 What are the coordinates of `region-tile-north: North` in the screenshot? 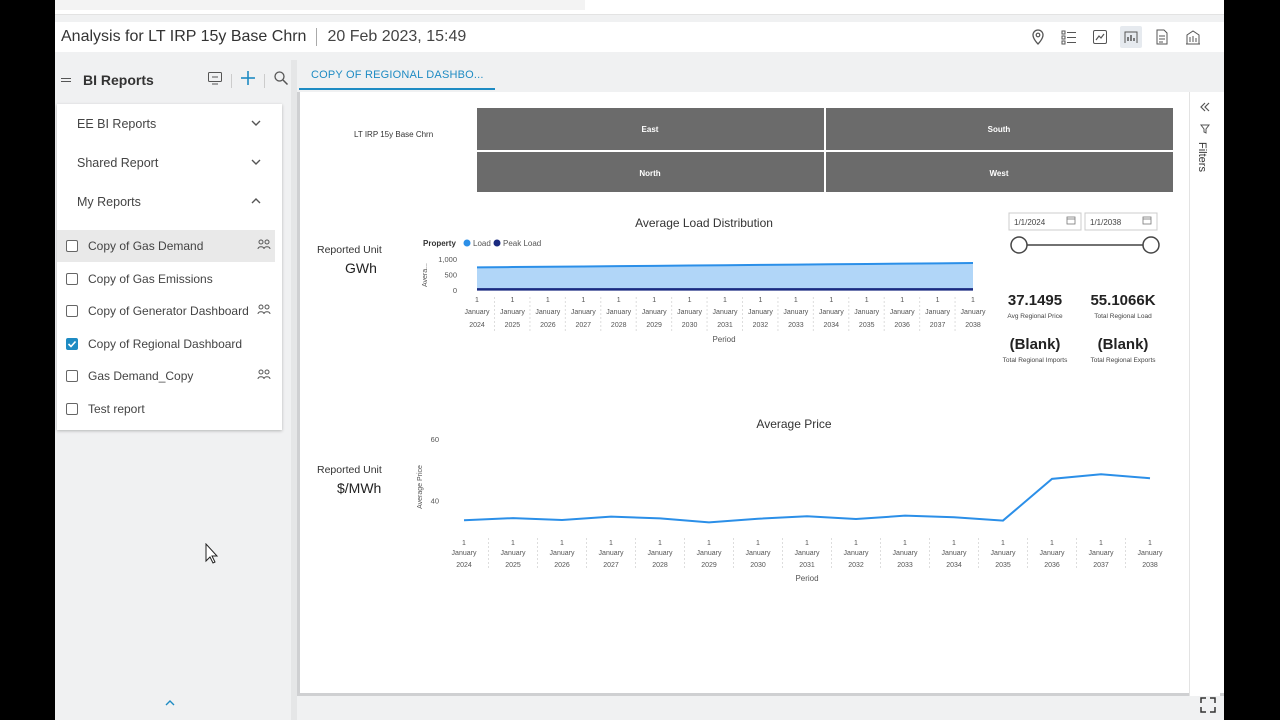 It's located at (650, 172).